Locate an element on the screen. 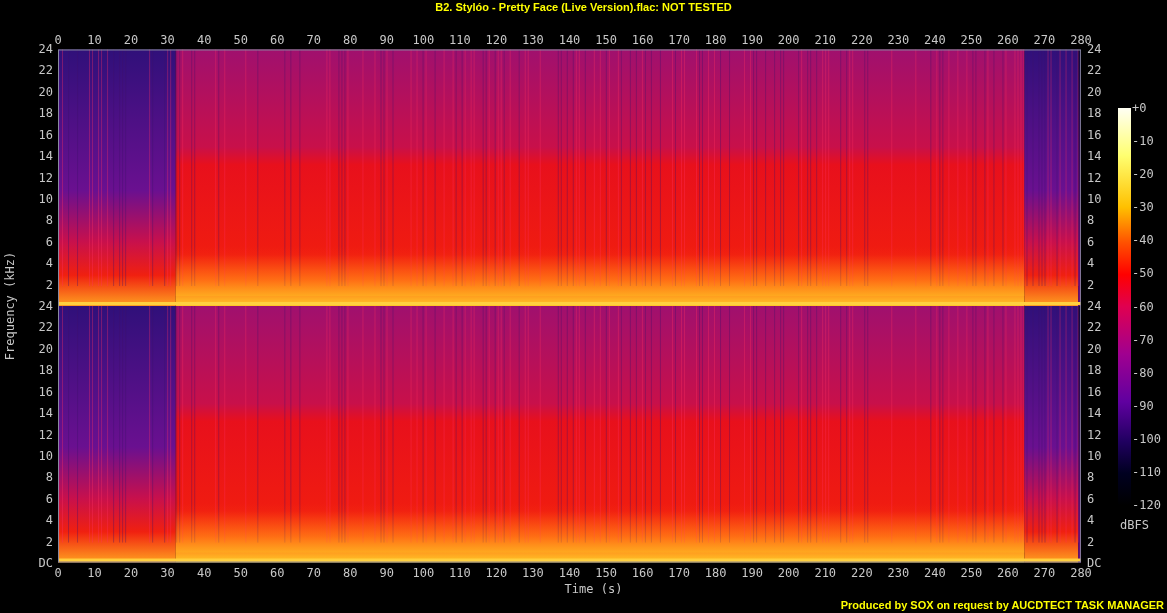 Image resolution: width=1167 pixels, height=613 pixels. time-tick-label: 30 is located at coordinates (167, 573).